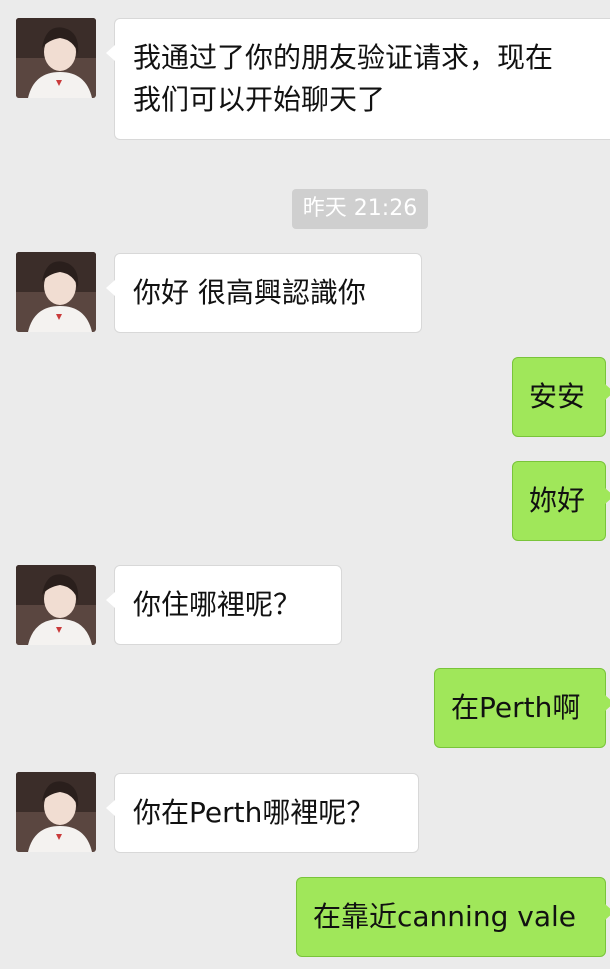  I want to click on message-bubble-outgoing: 妳好, so click(561, 501).